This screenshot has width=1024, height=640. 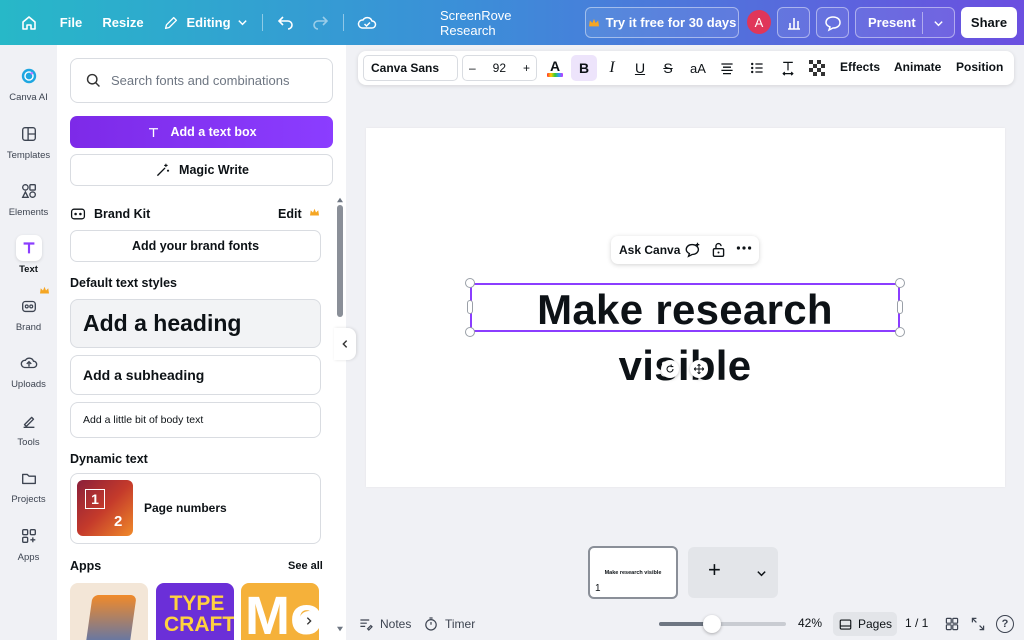 I want to click on resize-button: Resize, so click(x=123, y=22).